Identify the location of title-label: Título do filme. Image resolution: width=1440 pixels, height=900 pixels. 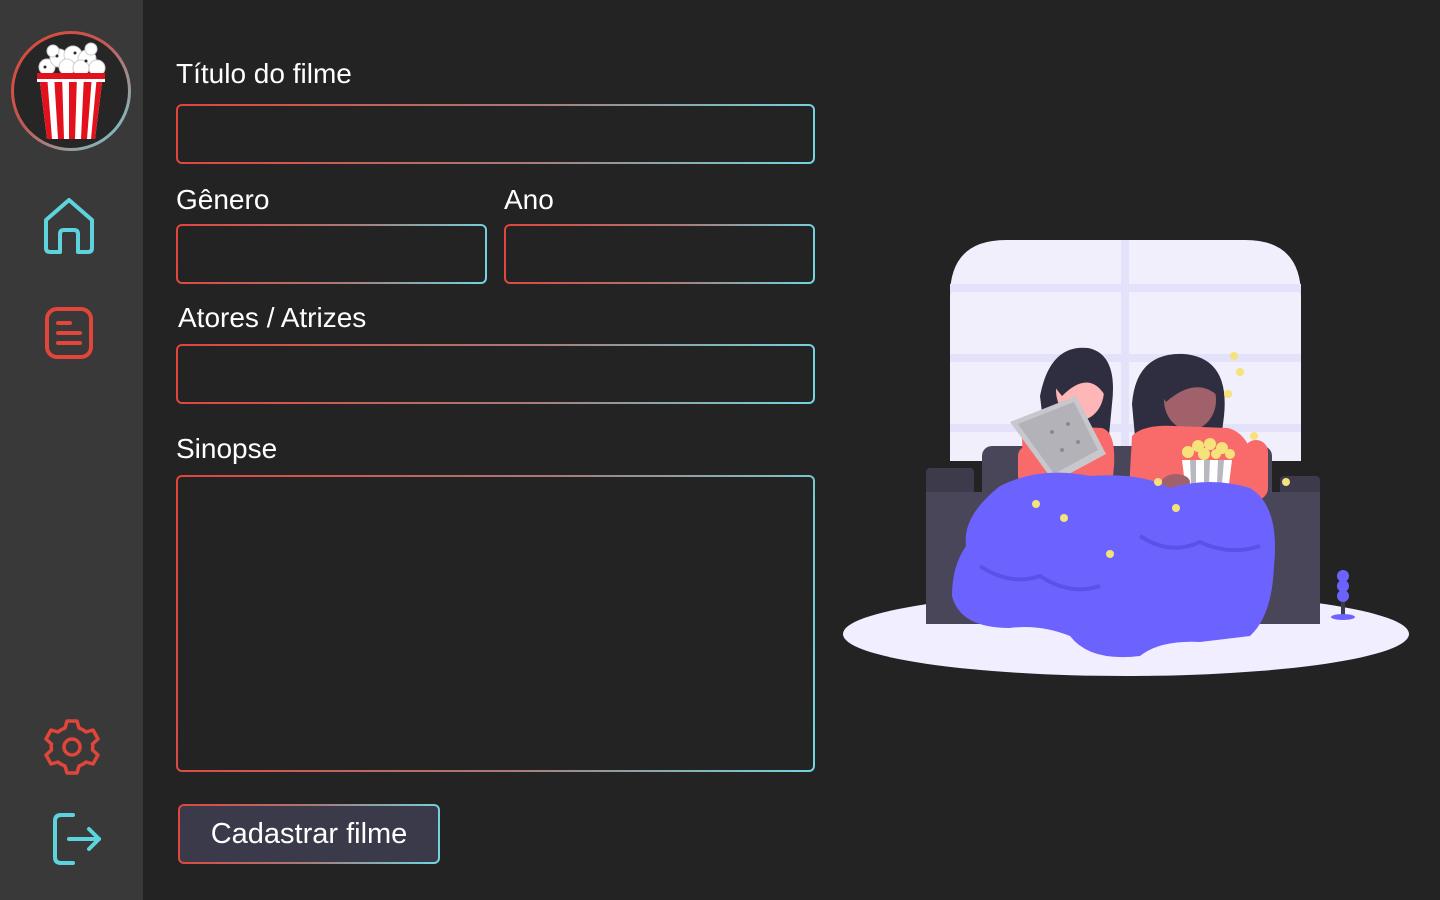
(264, 73).